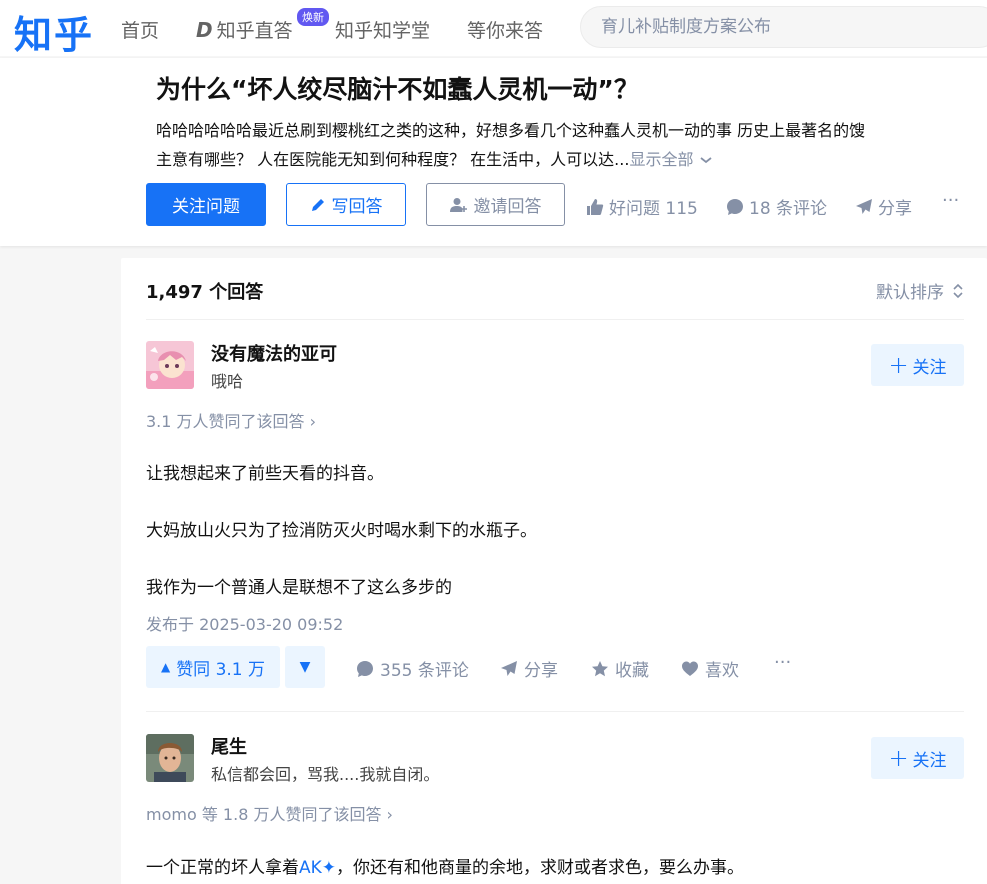 This screenshot has width=987, height=884. Describe the element at coordinates (541, 671) in the screenshot. I see `answer-share-label: 分享` at that location.